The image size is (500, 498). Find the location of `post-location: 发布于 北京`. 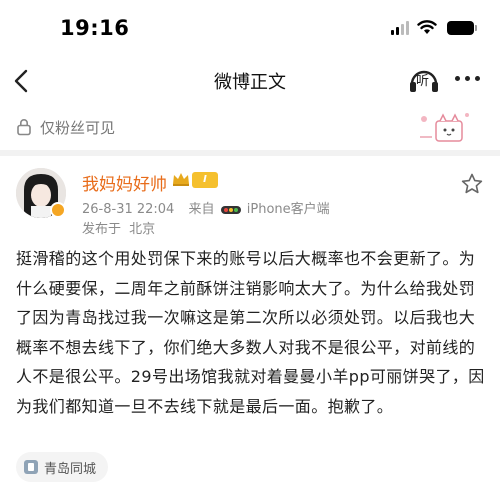

post-location: 发布于 北京 is located at coordinates (118, 227).